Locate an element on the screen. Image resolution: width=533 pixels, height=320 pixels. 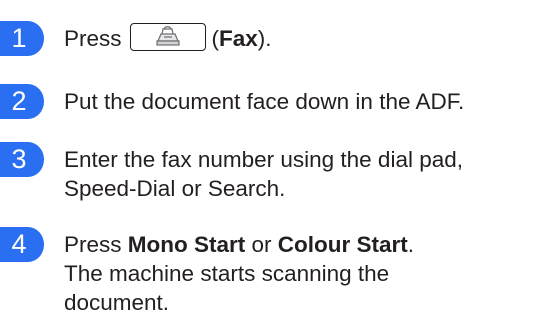
fax-key-button is located at coordinates (167, 37).